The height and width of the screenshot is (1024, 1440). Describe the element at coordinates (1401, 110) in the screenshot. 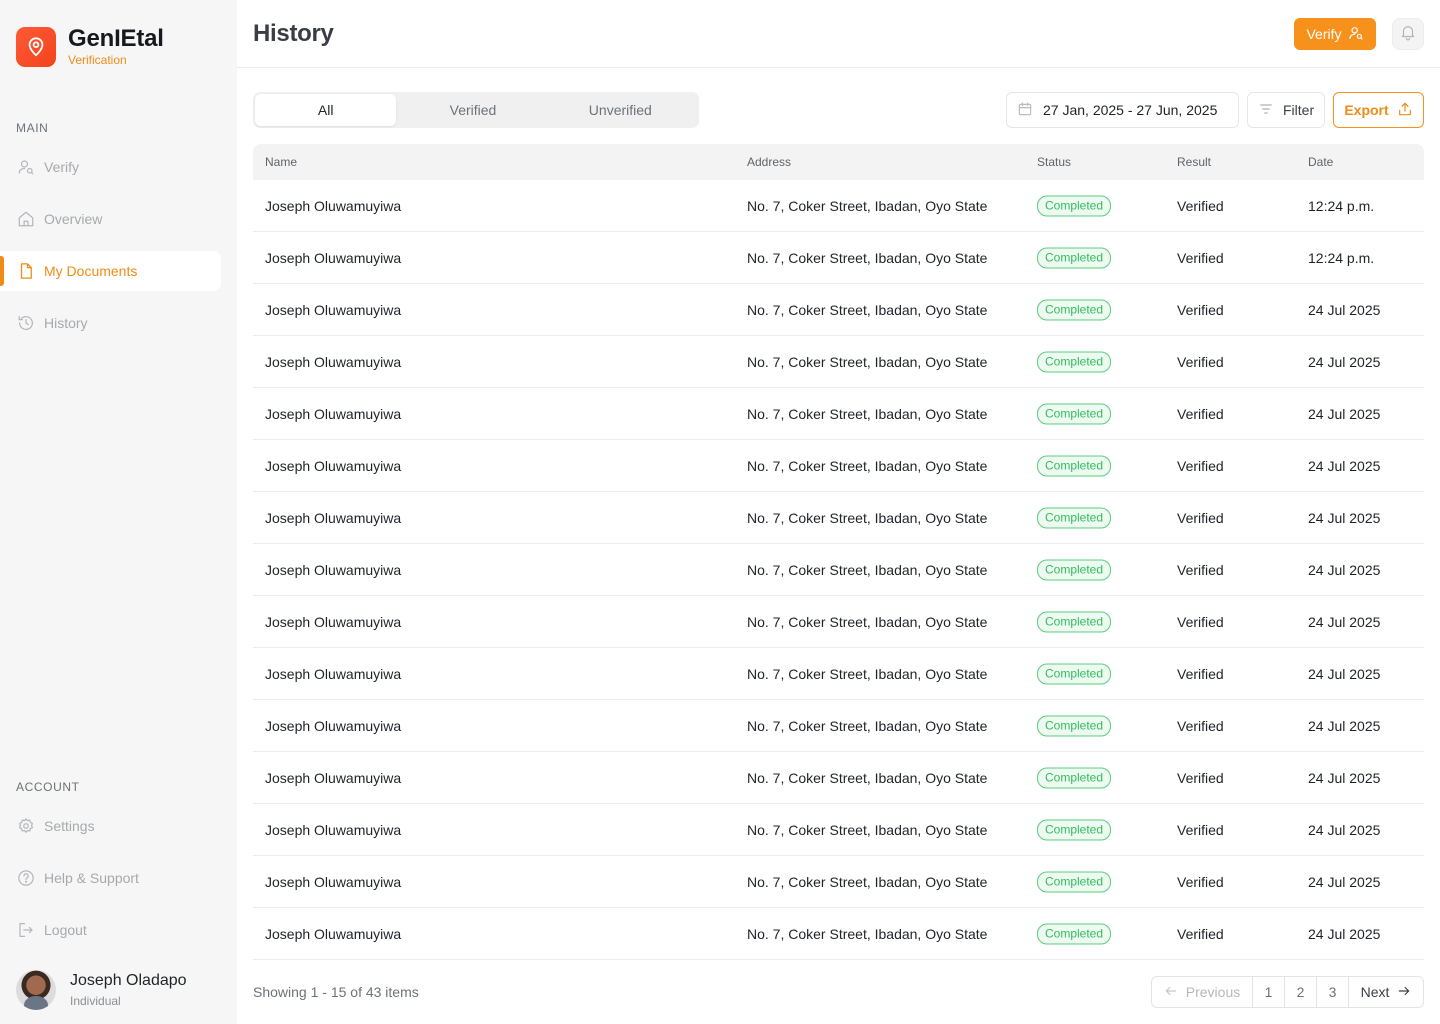

I see `upload-icon` at that location.